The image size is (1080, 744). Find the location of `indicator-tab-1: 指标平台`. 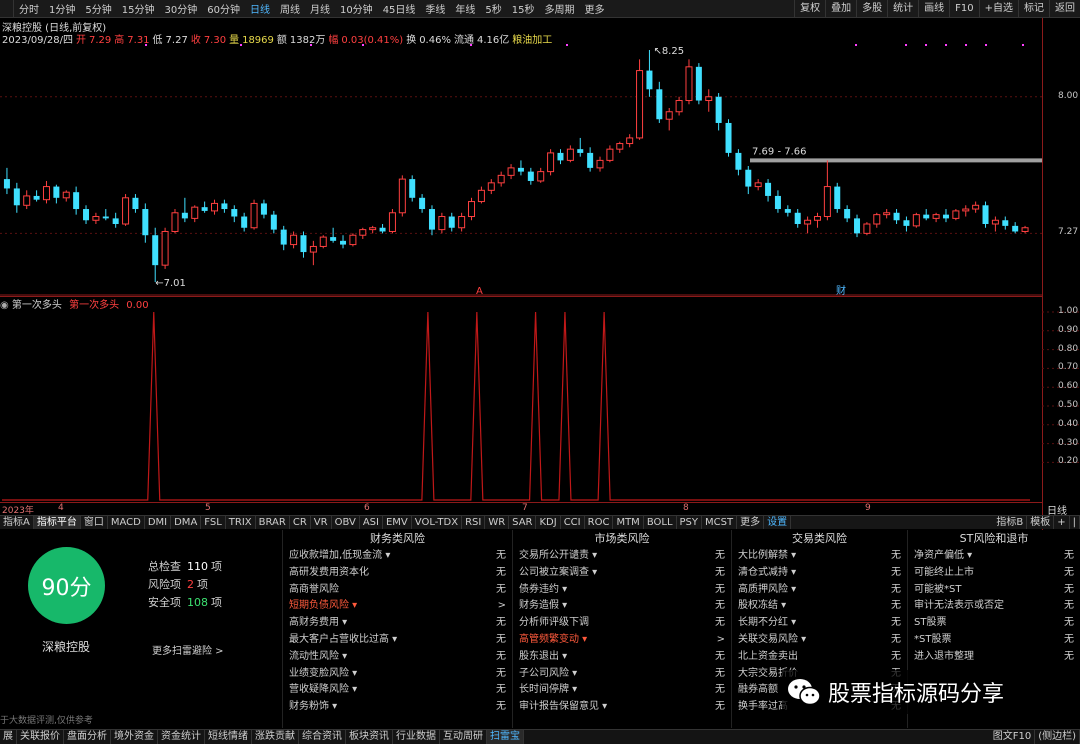

indicator-tab-1: 指标平台 is located at coordinates (57, 522).